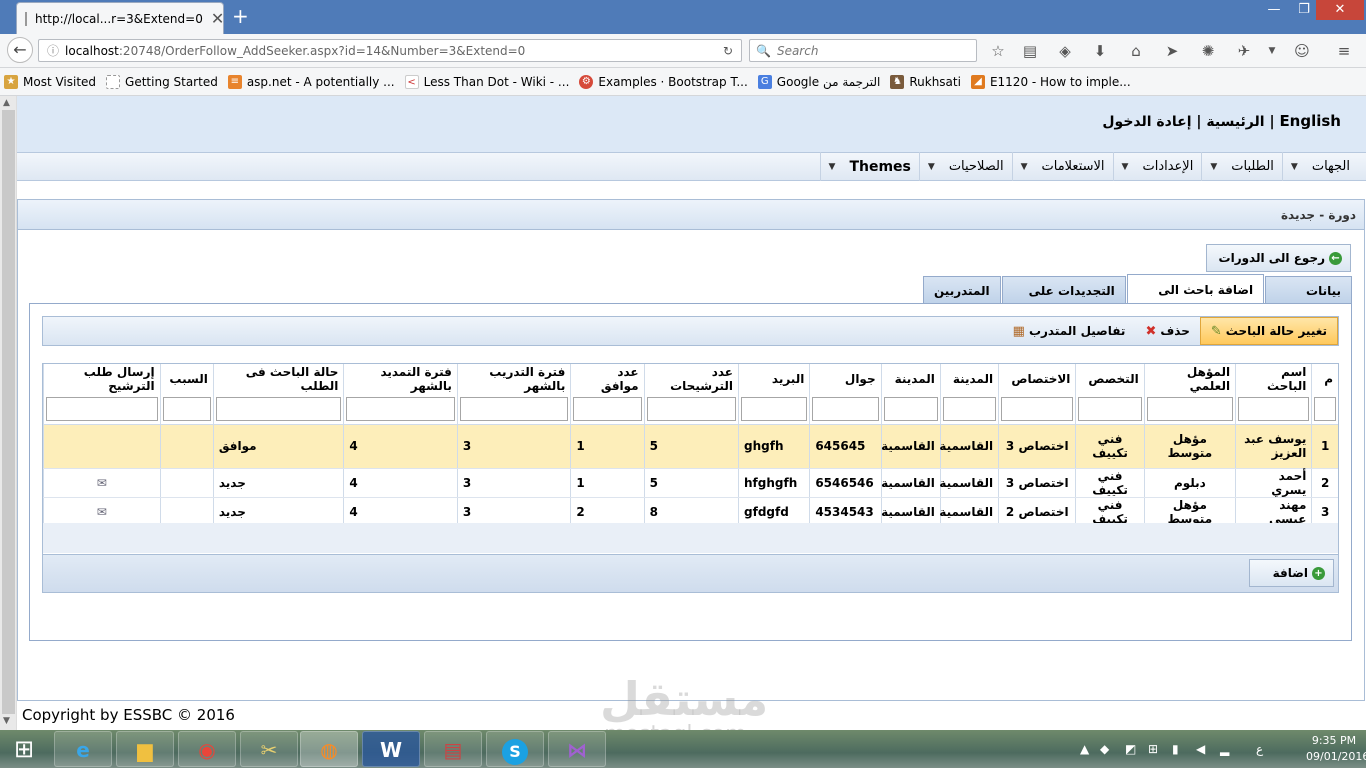  I want to click on scroll-down-icon: ▼, so click(6, 721).